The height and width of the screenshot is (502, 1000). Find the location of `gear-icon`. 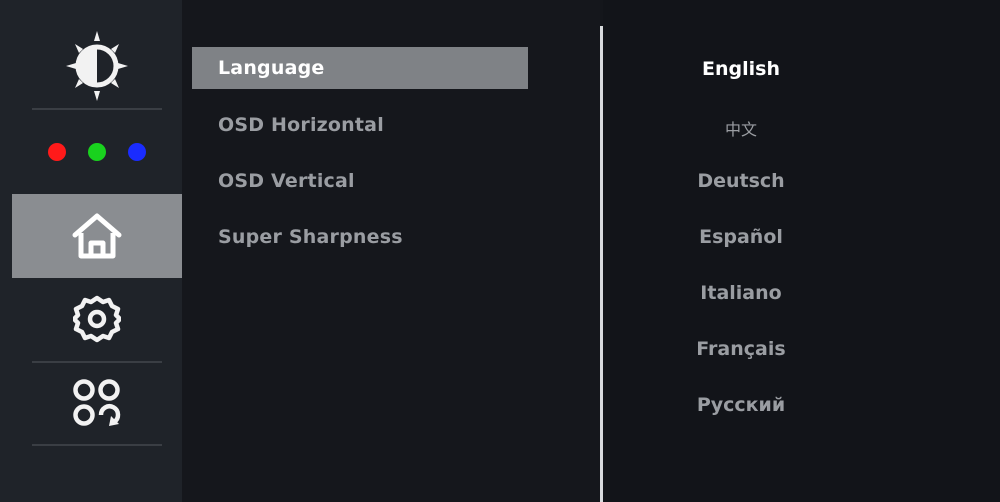

gear-icon is located at coordinates (97, 319).